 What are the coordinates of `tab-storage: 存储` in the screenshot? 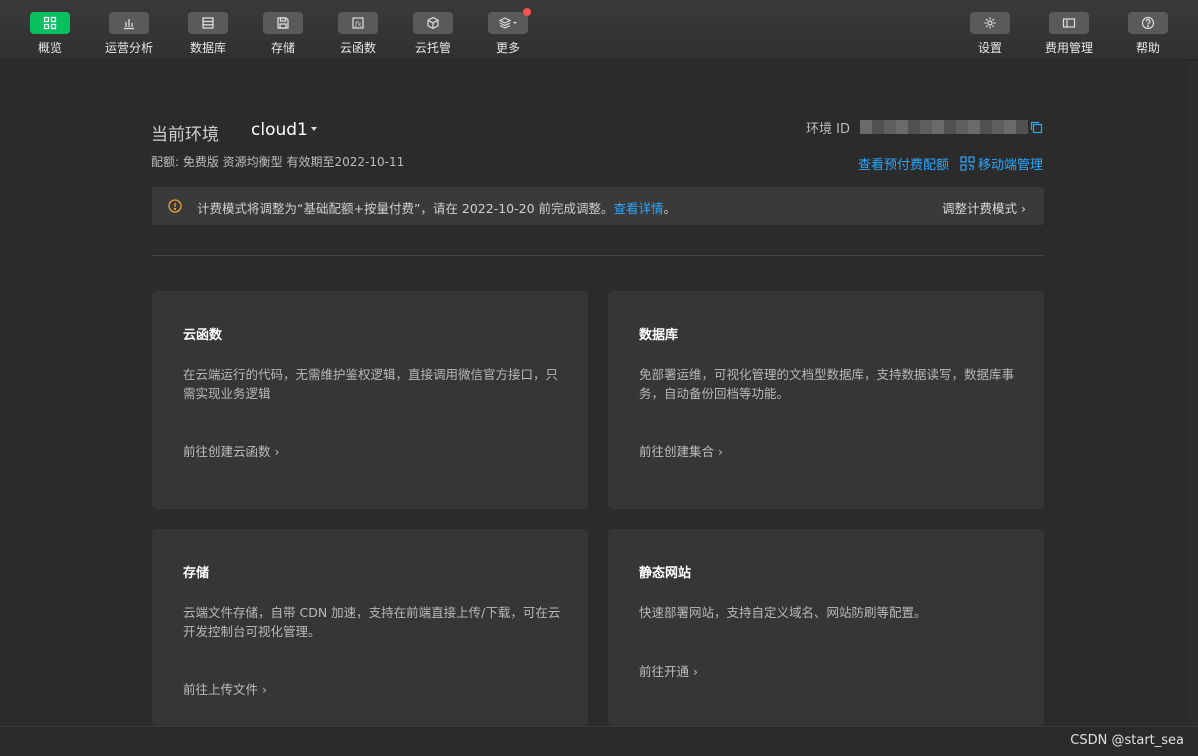 It's located at (283, 30).